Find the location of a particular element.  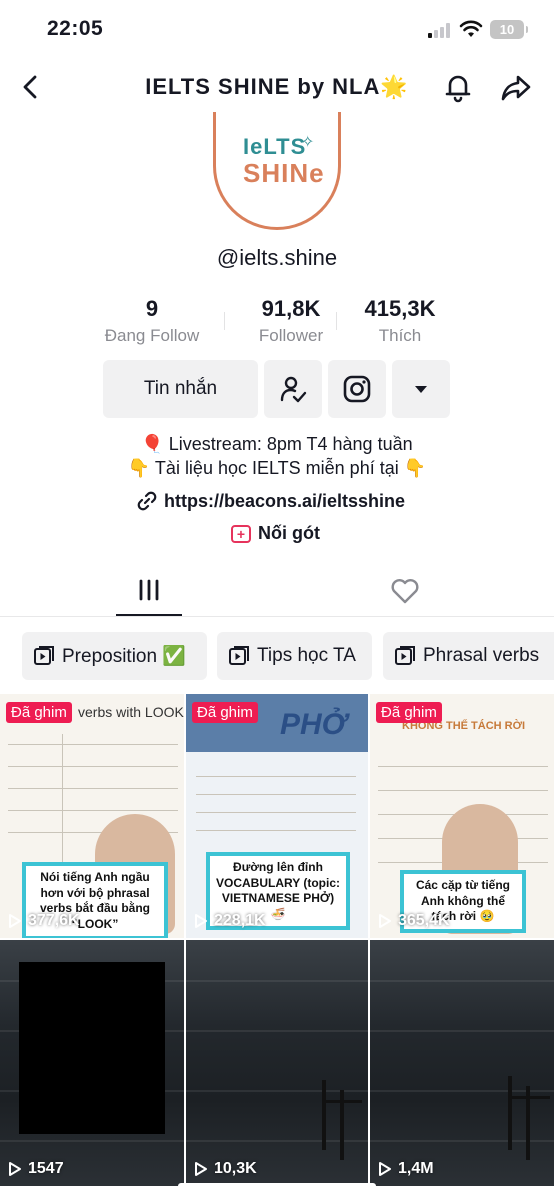

username: @ielts.shine is located at coordinates (277, 257).